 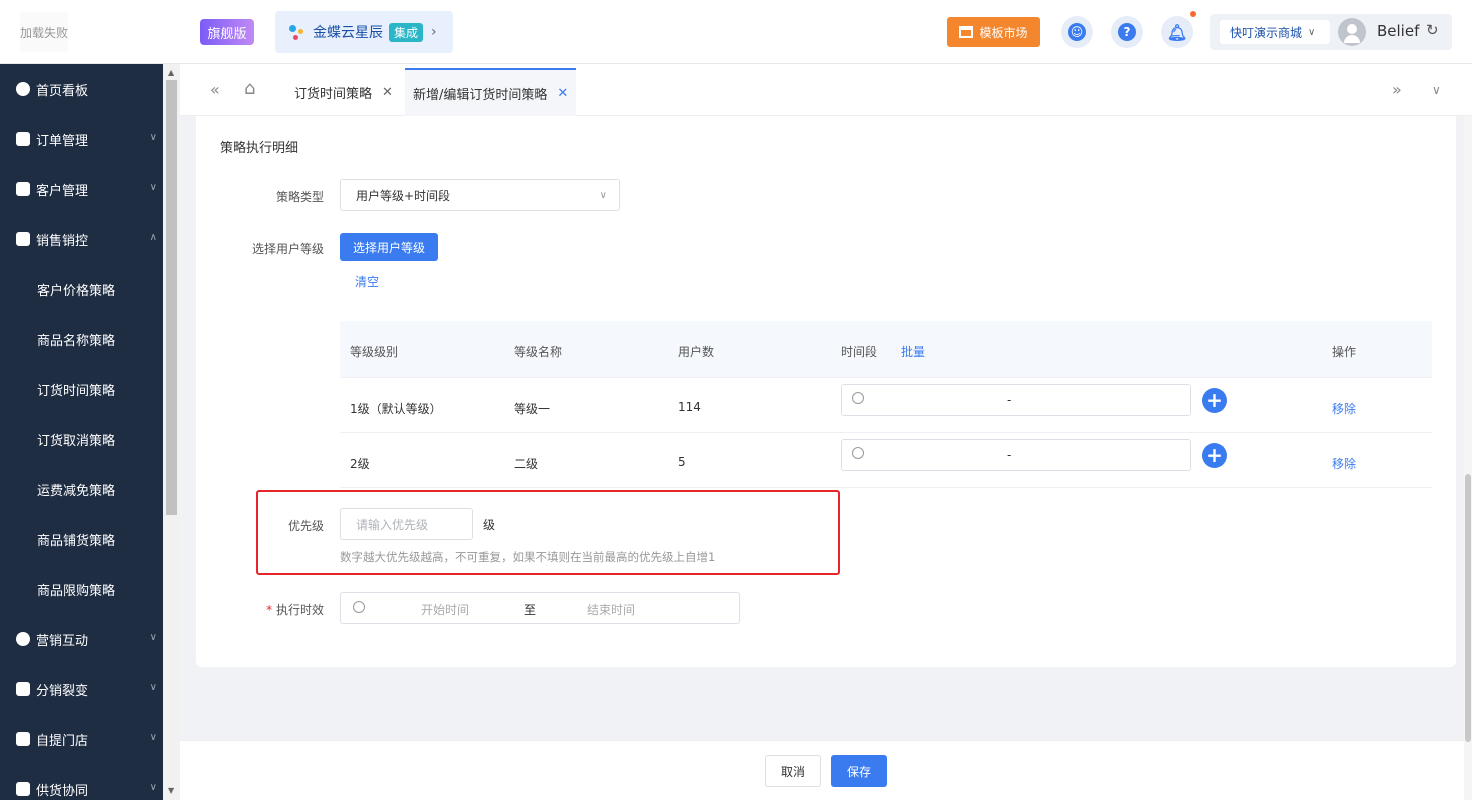 What do you see at coordinates (793, 771) in the screenshot?
I see `cancel-button: 取消` at bounding box center [793, 771].